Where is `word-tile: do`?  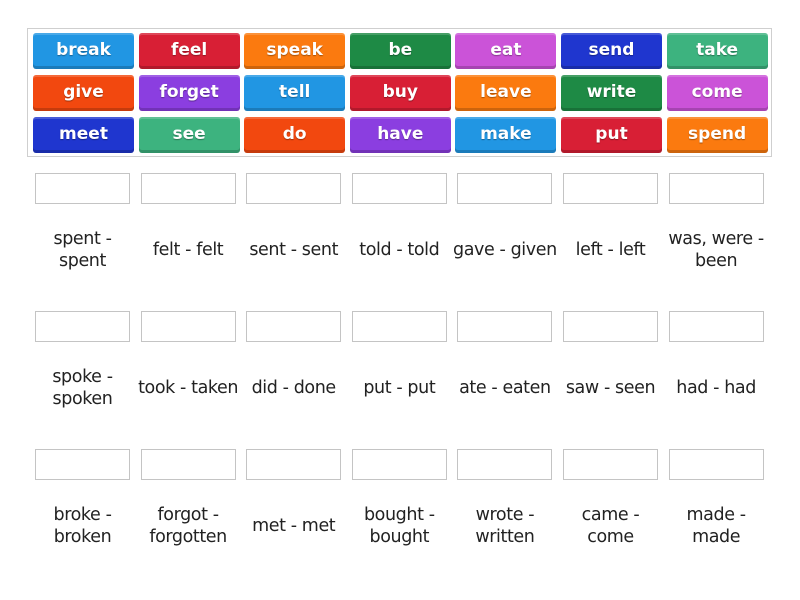
word-tile: do is located at coordinates (295, 135).